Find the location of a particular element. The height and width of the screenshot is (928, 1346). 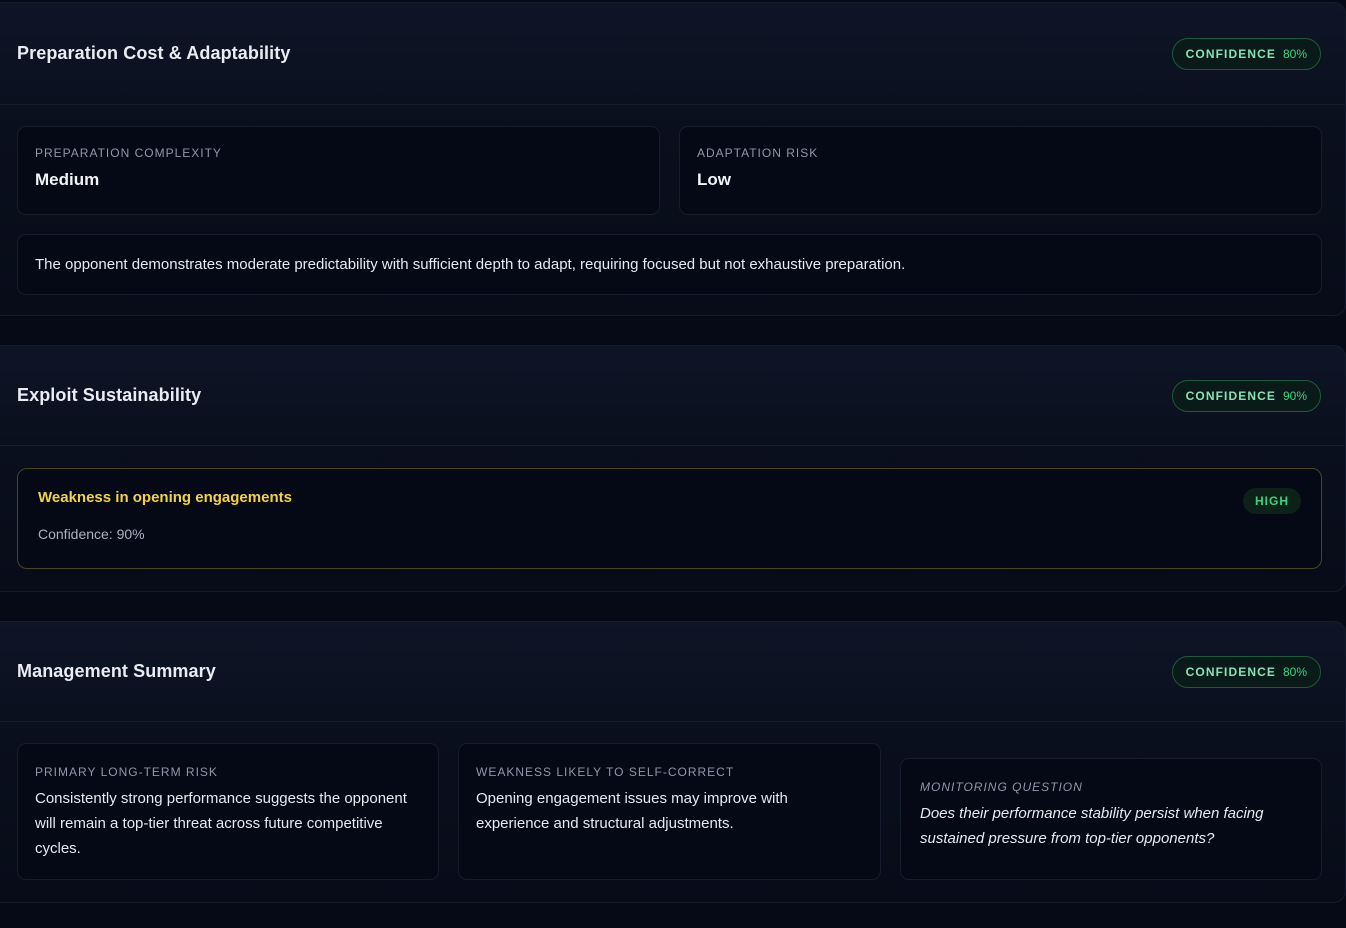

confidence-badge: CONFIDENCE 90% is located at coordinates (1246, 395).